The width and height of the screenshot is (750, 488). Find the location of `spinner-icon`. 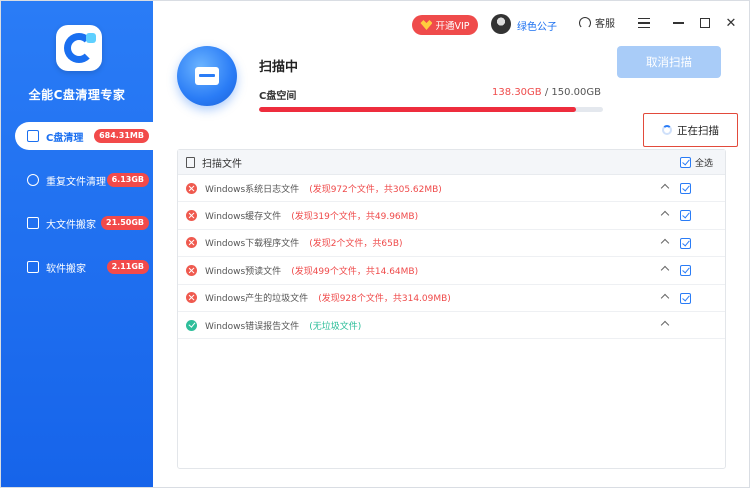

spinner-icon is located at coordinates (667, 130).